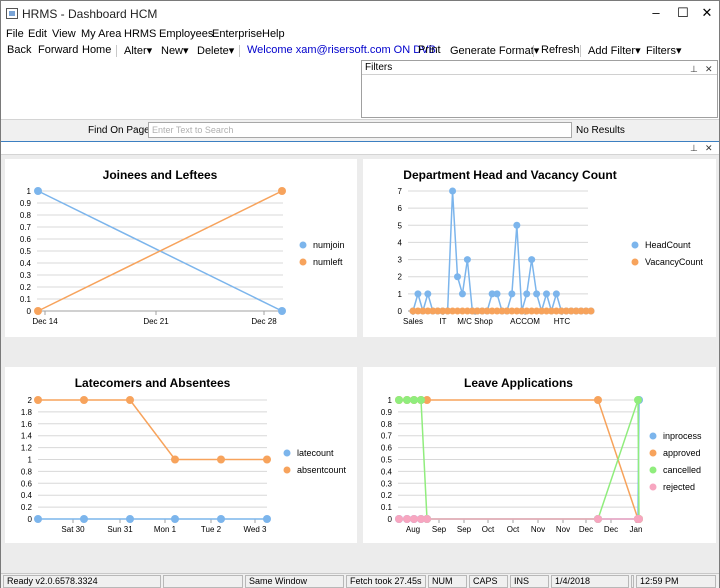 The height and width of the screenshot is (588, 720). I want to click on y-tick-label: 0.9, so click(26, 203).